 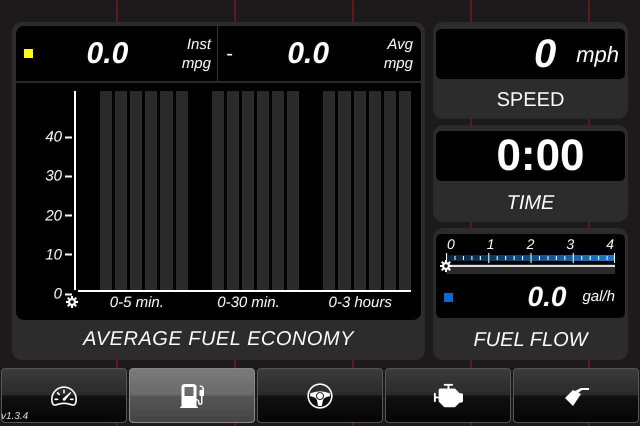 What do you see at coordinates (531, 340) in the screenshot?
I see `panel-title: FUEL FLOW` at bounding box center [531, 340].